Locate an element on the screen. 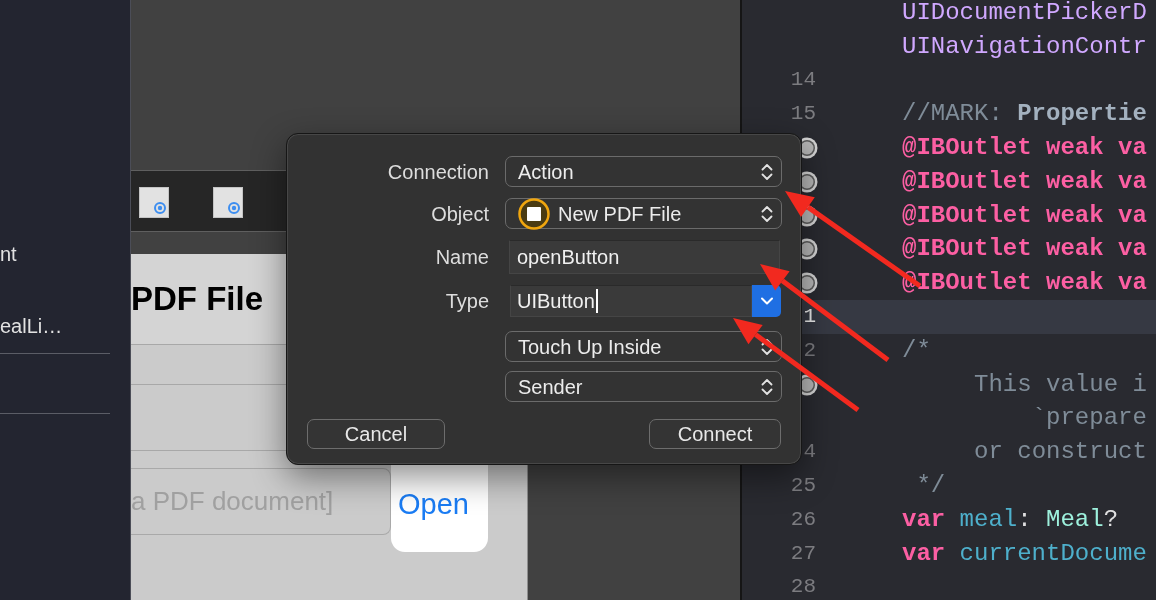 The image size is (1156, 600). code-line: UINavigationContr is located at coordinates (1024, 46).